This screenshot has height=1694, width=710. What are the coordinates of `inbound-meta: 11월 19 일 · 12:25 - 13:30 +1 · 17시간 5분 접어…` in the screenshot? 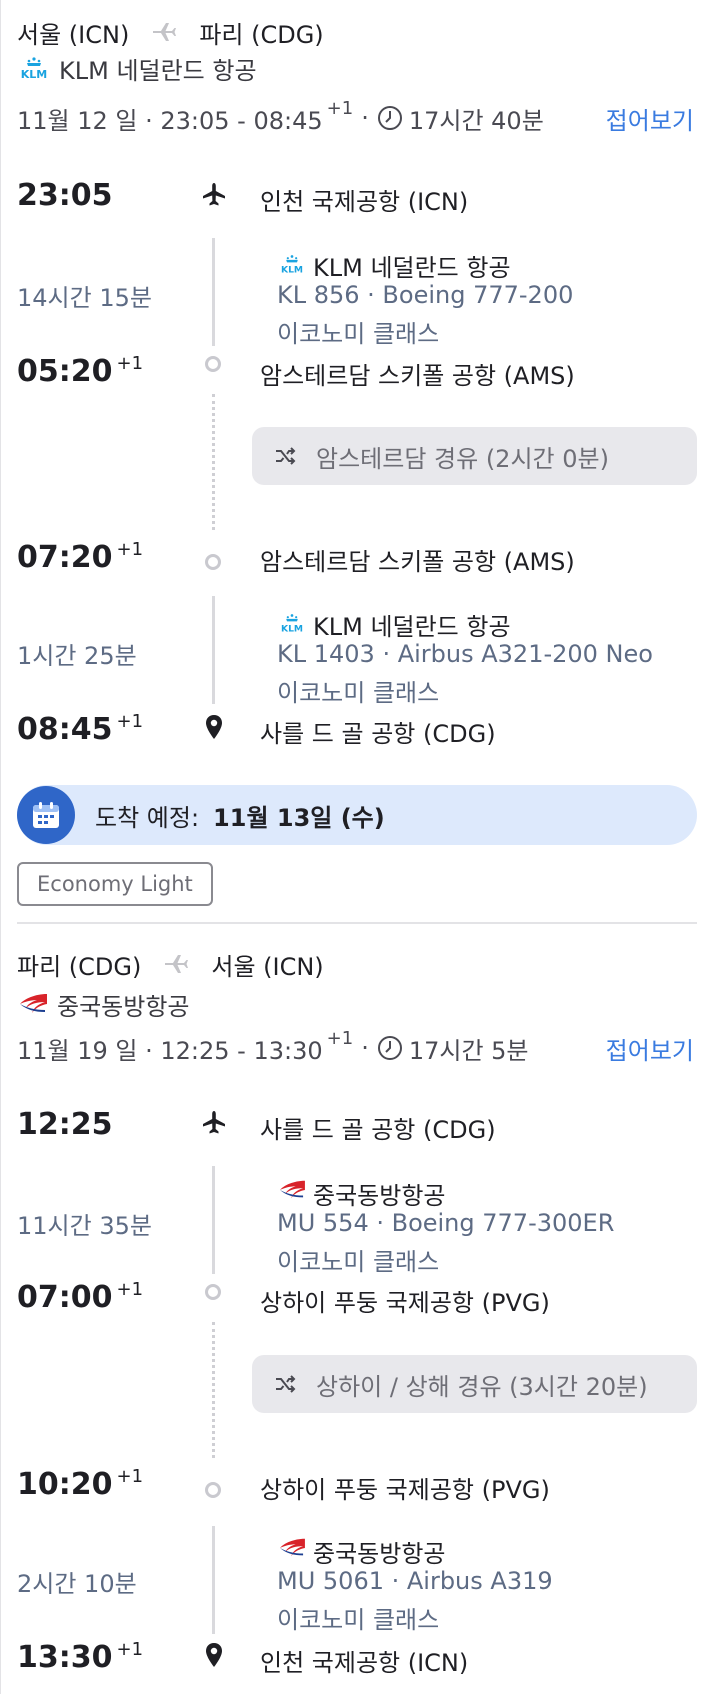 It's located at (355, 1046).